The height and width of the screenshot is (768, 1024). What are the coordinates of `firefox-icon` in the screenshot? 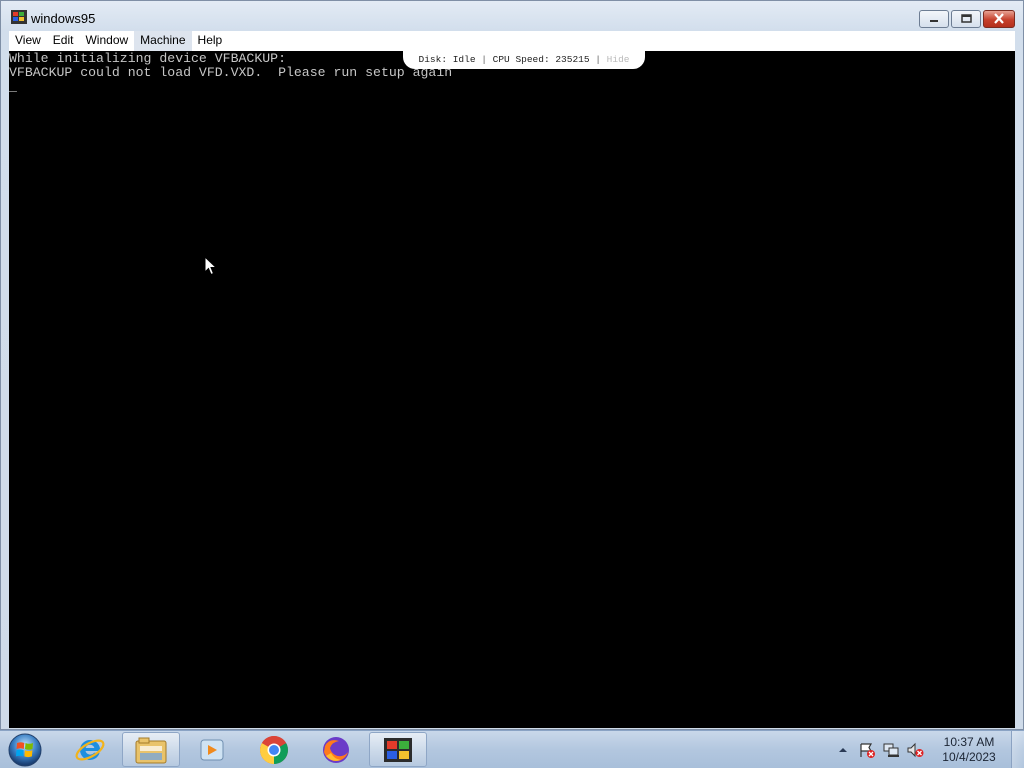 It's located at (336, 749).